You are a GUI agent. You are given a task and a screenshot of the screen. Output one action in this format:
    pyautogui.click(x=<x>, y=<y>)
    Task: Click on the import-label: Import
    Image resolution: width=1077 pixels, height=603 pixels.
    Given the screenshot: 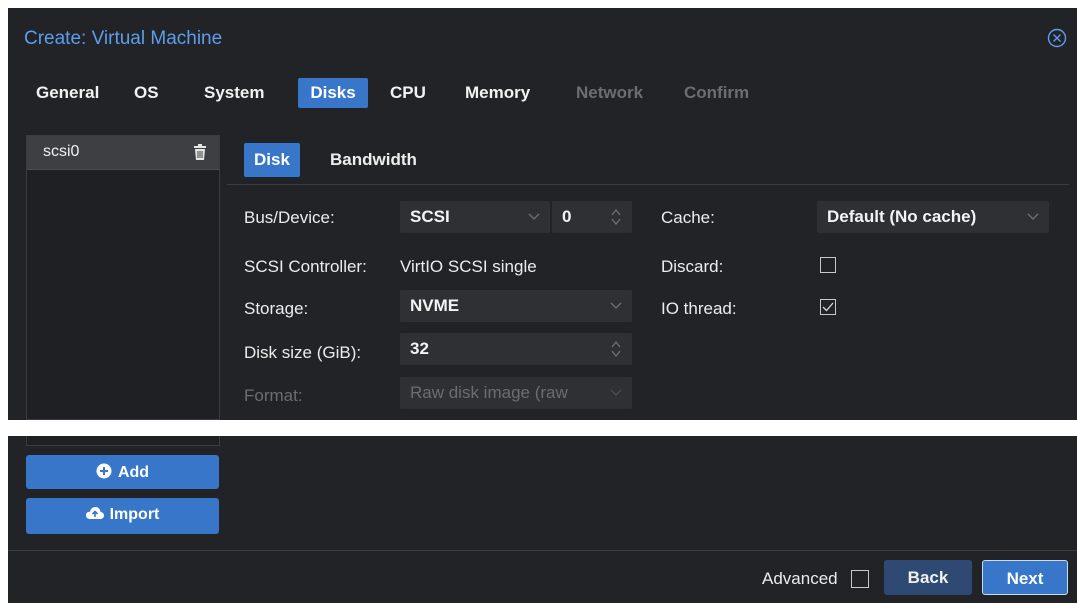 What is the action you would take?
    pyautogui.click(x=134, y=514)
    